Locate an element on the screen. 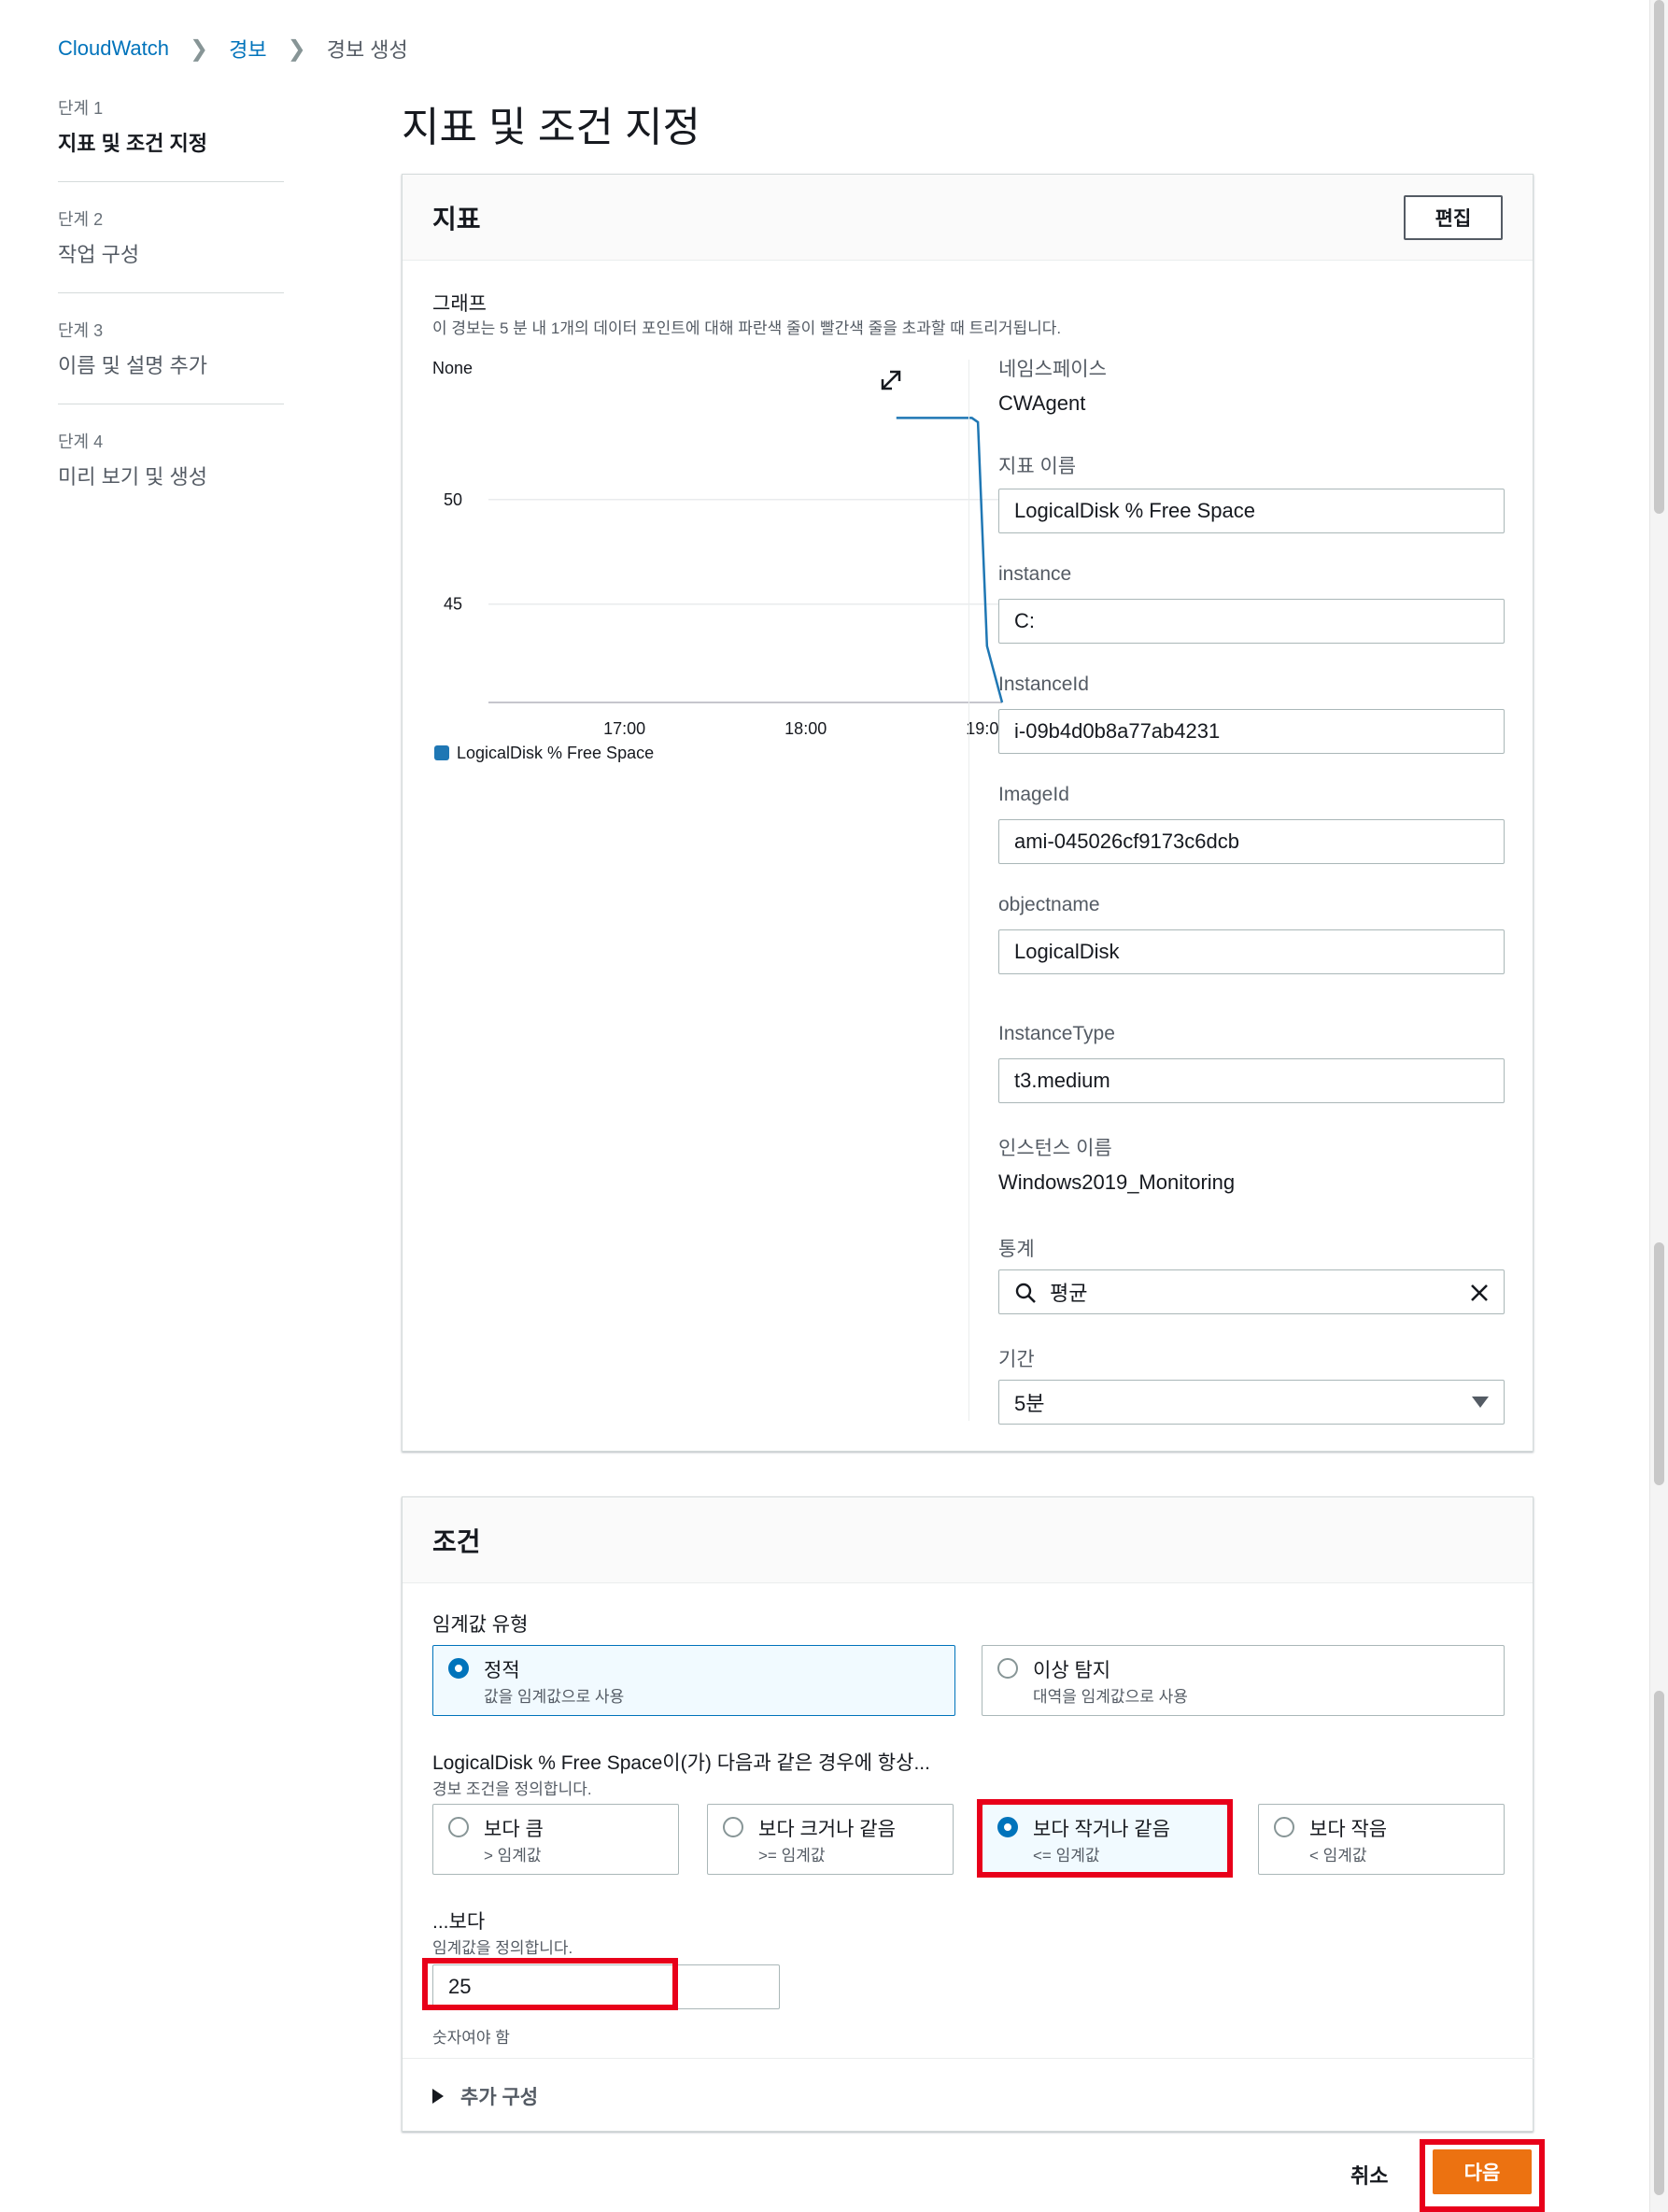 The image size is (1668, 2212). instance-field: C: is located at coordinates (1251, 622).